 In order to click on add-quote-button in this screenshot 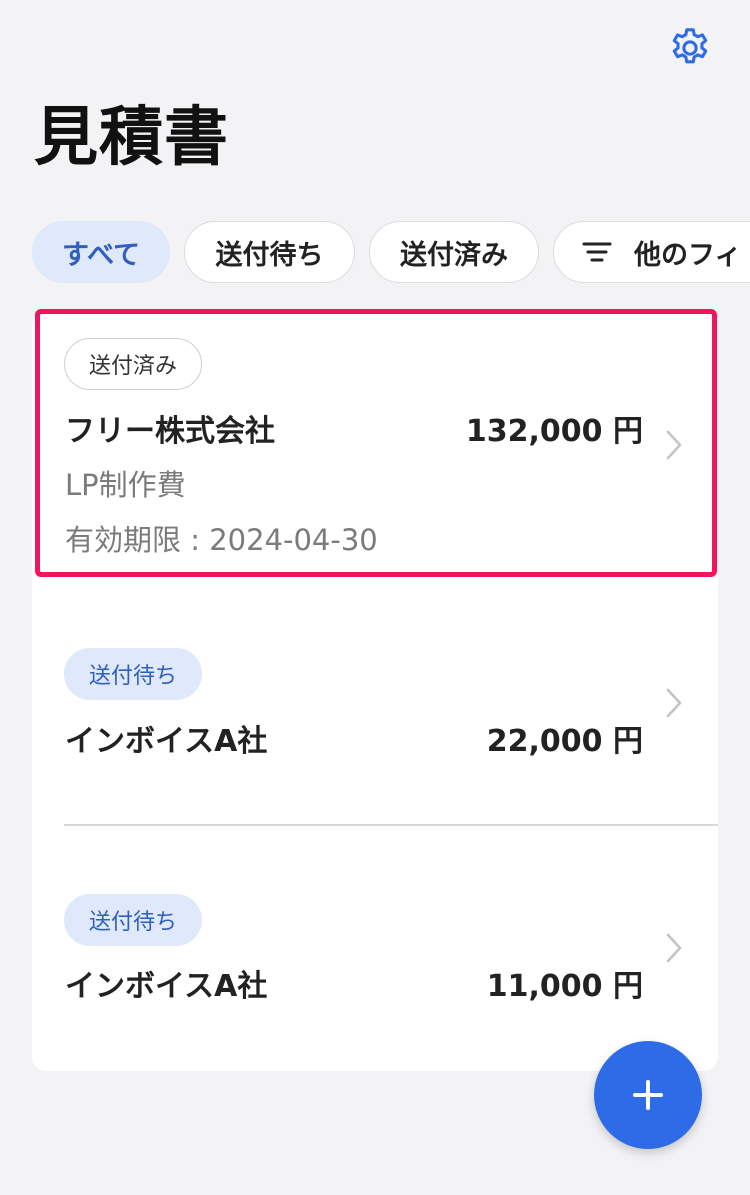, I will do `click(648, 1095)`.